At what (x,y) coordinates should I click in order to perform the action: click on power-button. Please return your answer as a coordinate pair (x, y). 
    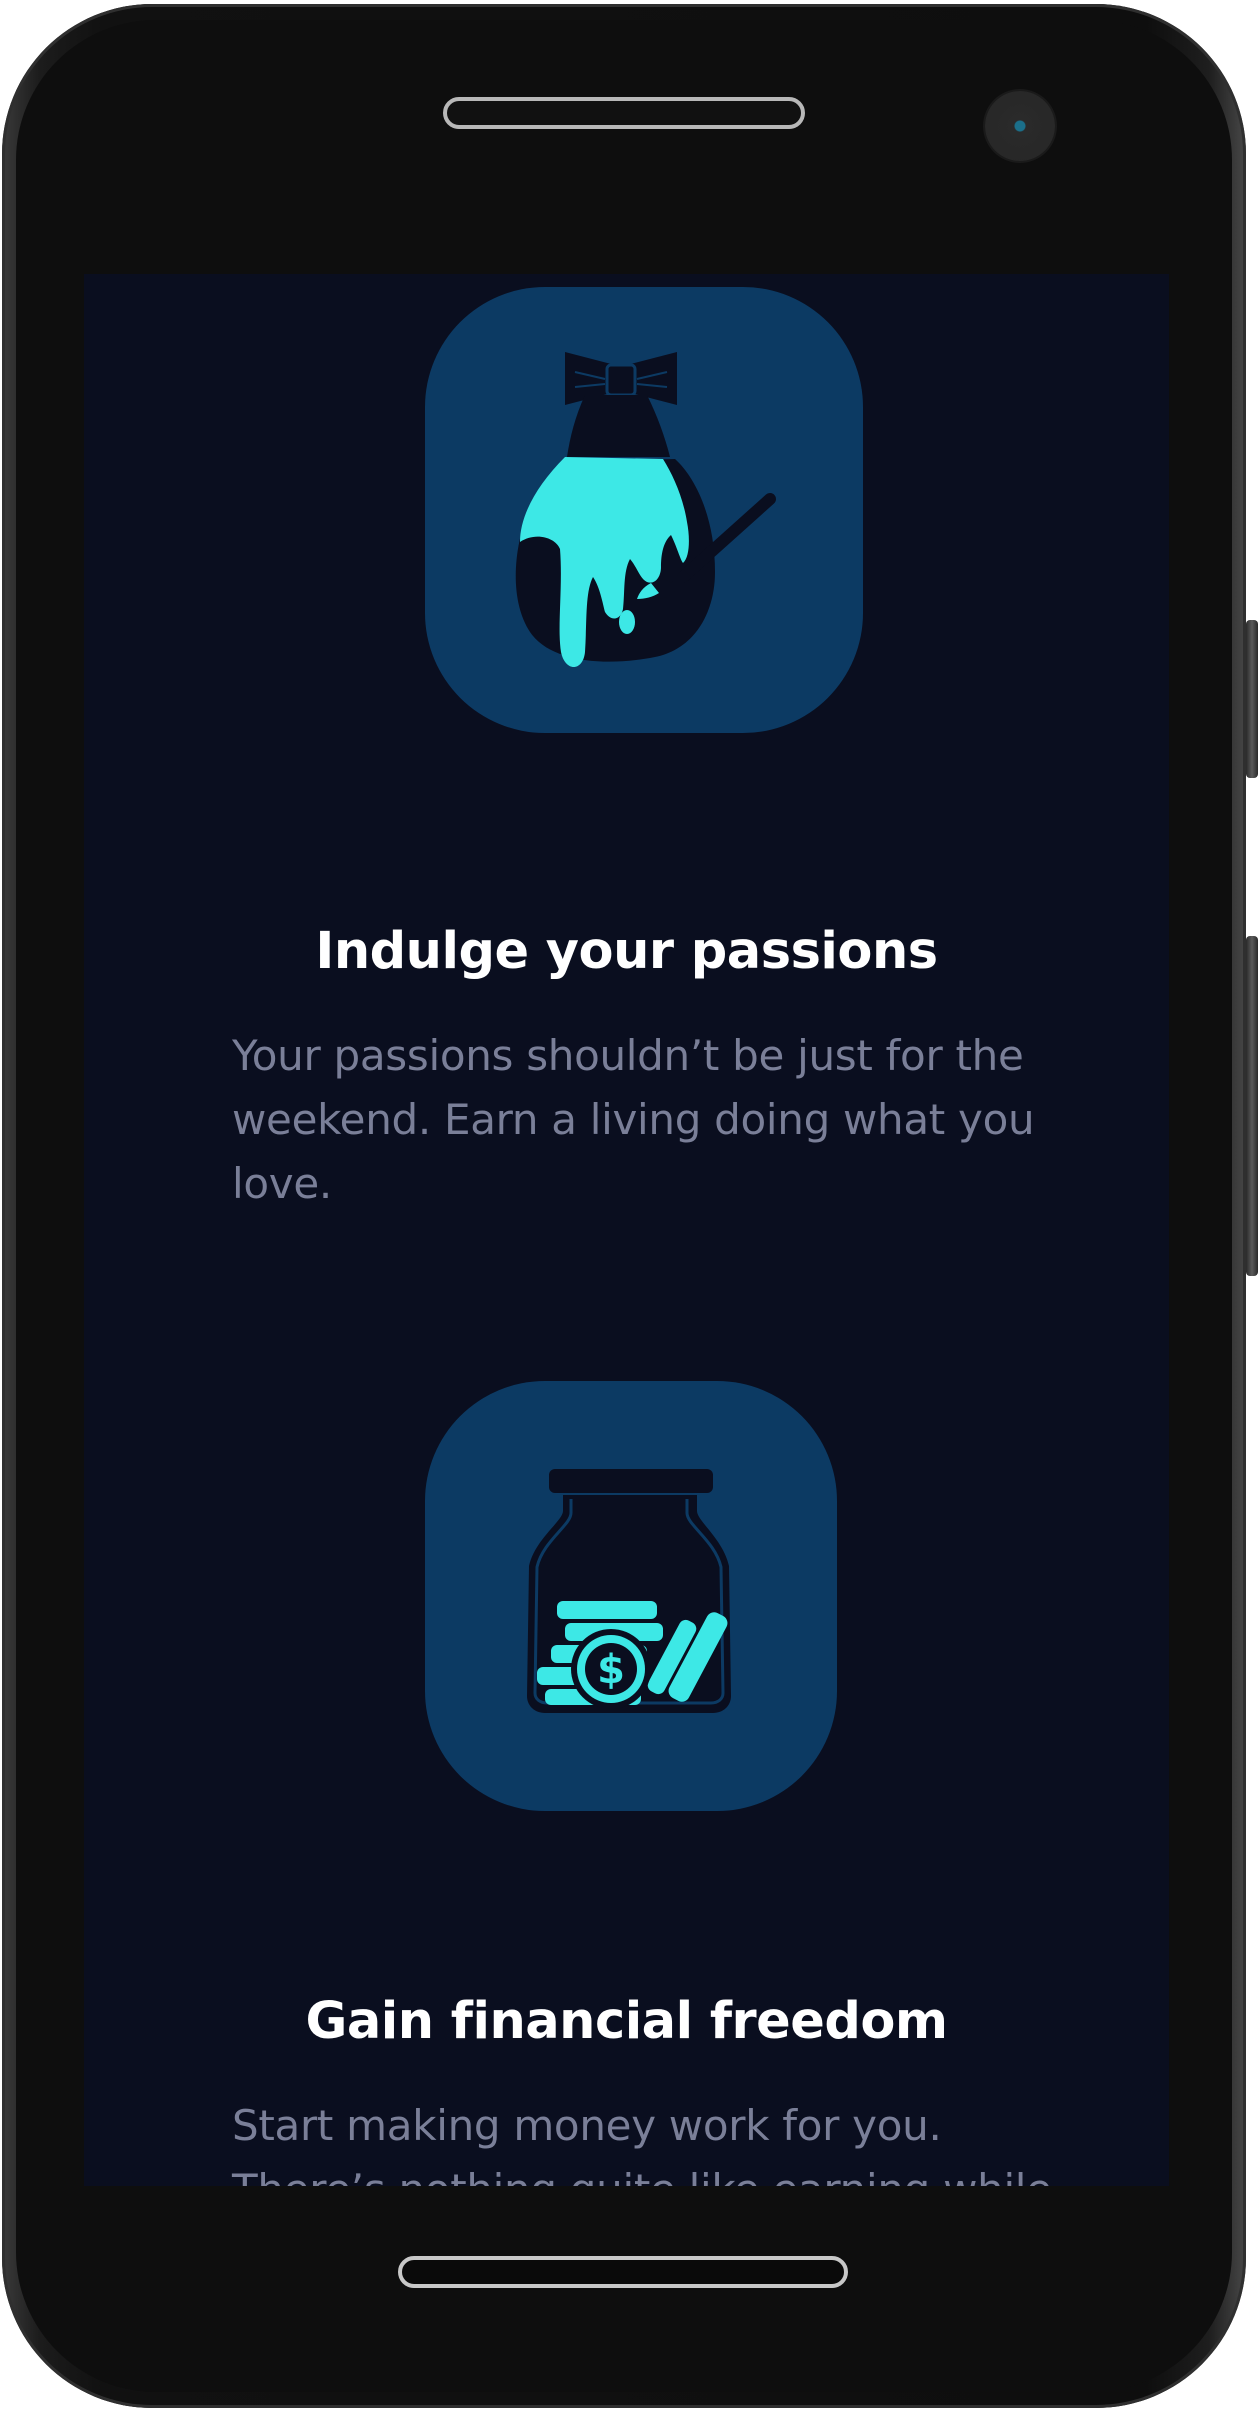
    Looking at the image, I should click on (1252, 1106).